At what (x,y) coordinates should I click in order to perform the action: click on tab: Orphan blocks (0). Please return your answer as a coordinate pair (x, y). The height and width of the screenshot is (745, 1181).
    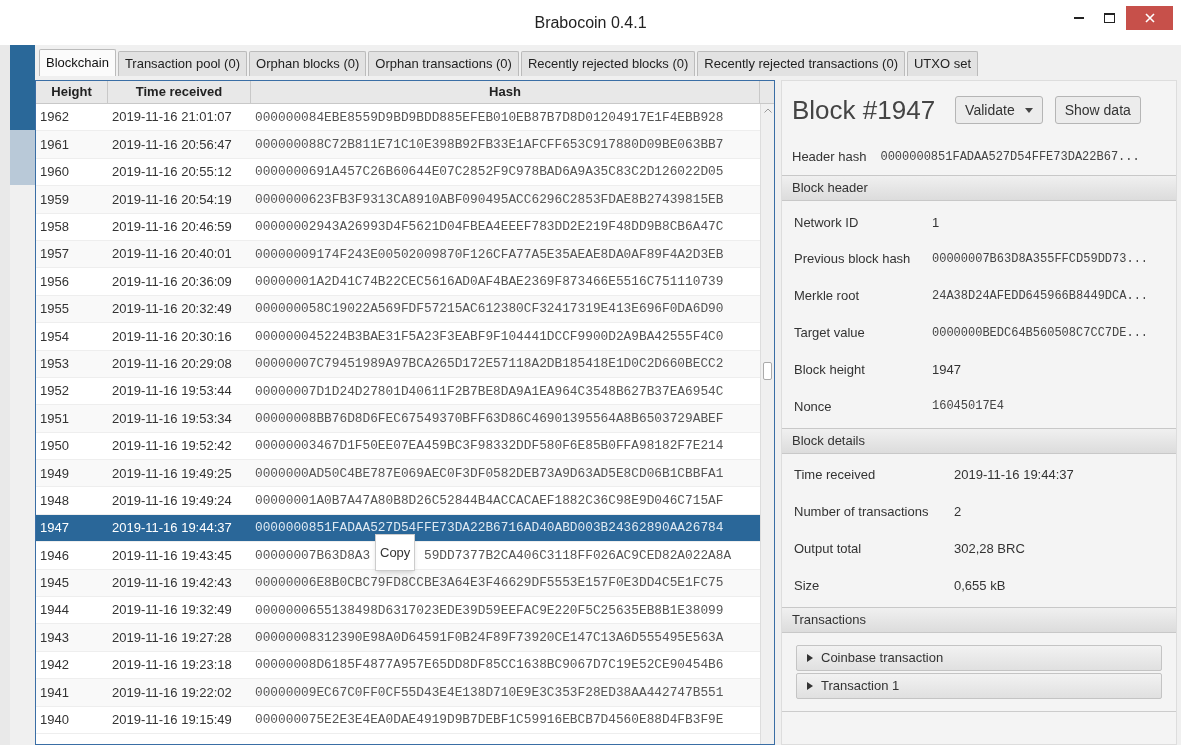
    Looking at the image, I should click on (308, 63).